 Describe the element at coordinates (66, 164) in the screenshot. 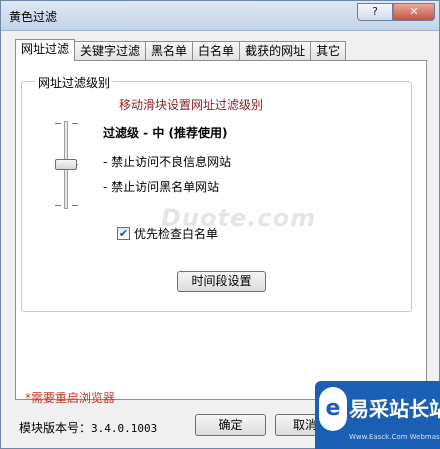

I see `filter-level-slider-thumb` at that location.